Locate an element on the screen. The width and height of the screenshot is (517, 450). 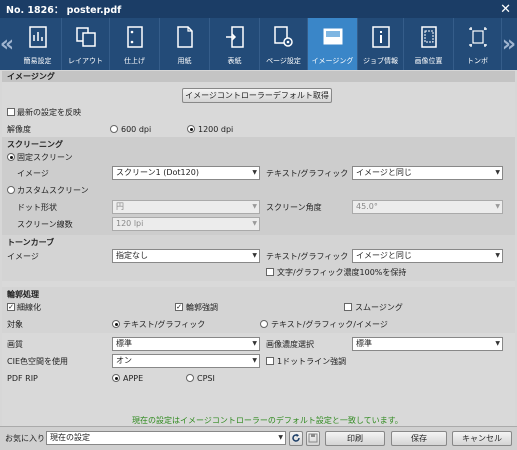
footer-bar: お気に入り 現在の設定 印刷 保存 キャンセル is located at coordinates (258, 438).